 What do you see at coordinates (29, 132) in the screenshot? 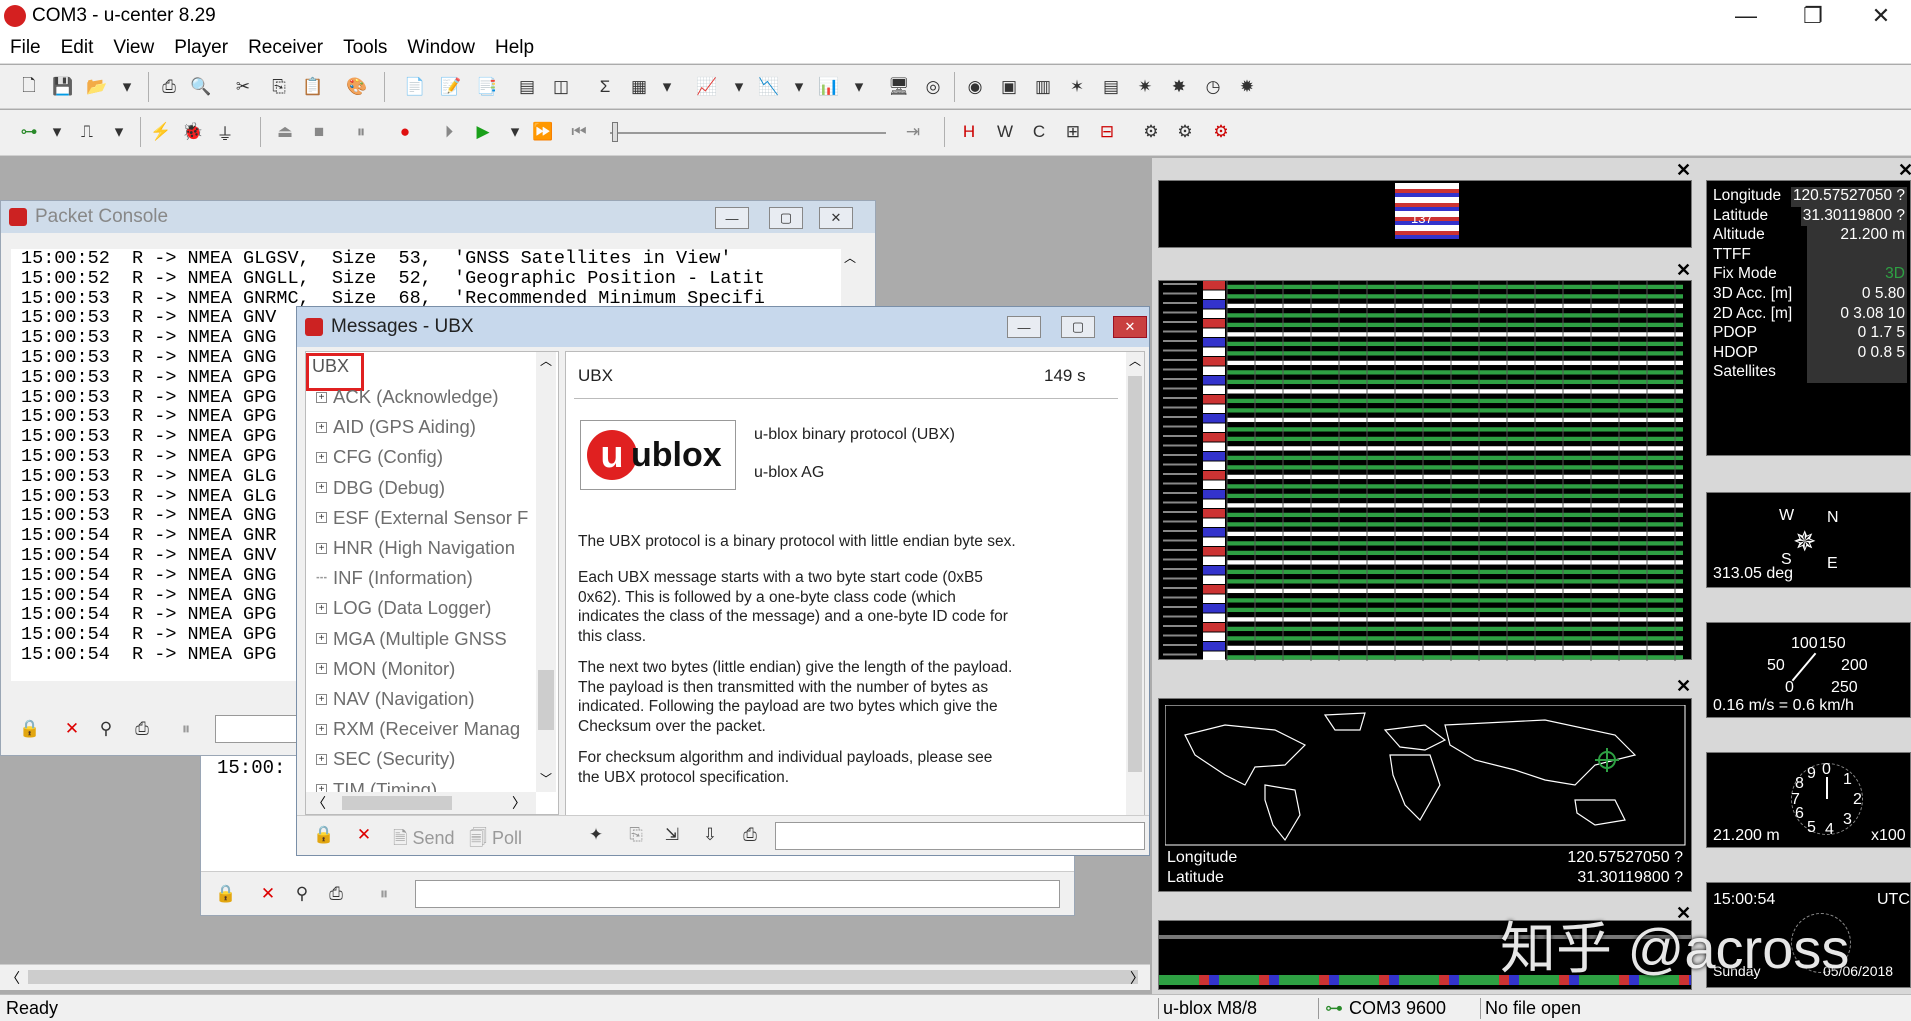
I see `connection-icon: ⊶` at bounding box center [29, 132].